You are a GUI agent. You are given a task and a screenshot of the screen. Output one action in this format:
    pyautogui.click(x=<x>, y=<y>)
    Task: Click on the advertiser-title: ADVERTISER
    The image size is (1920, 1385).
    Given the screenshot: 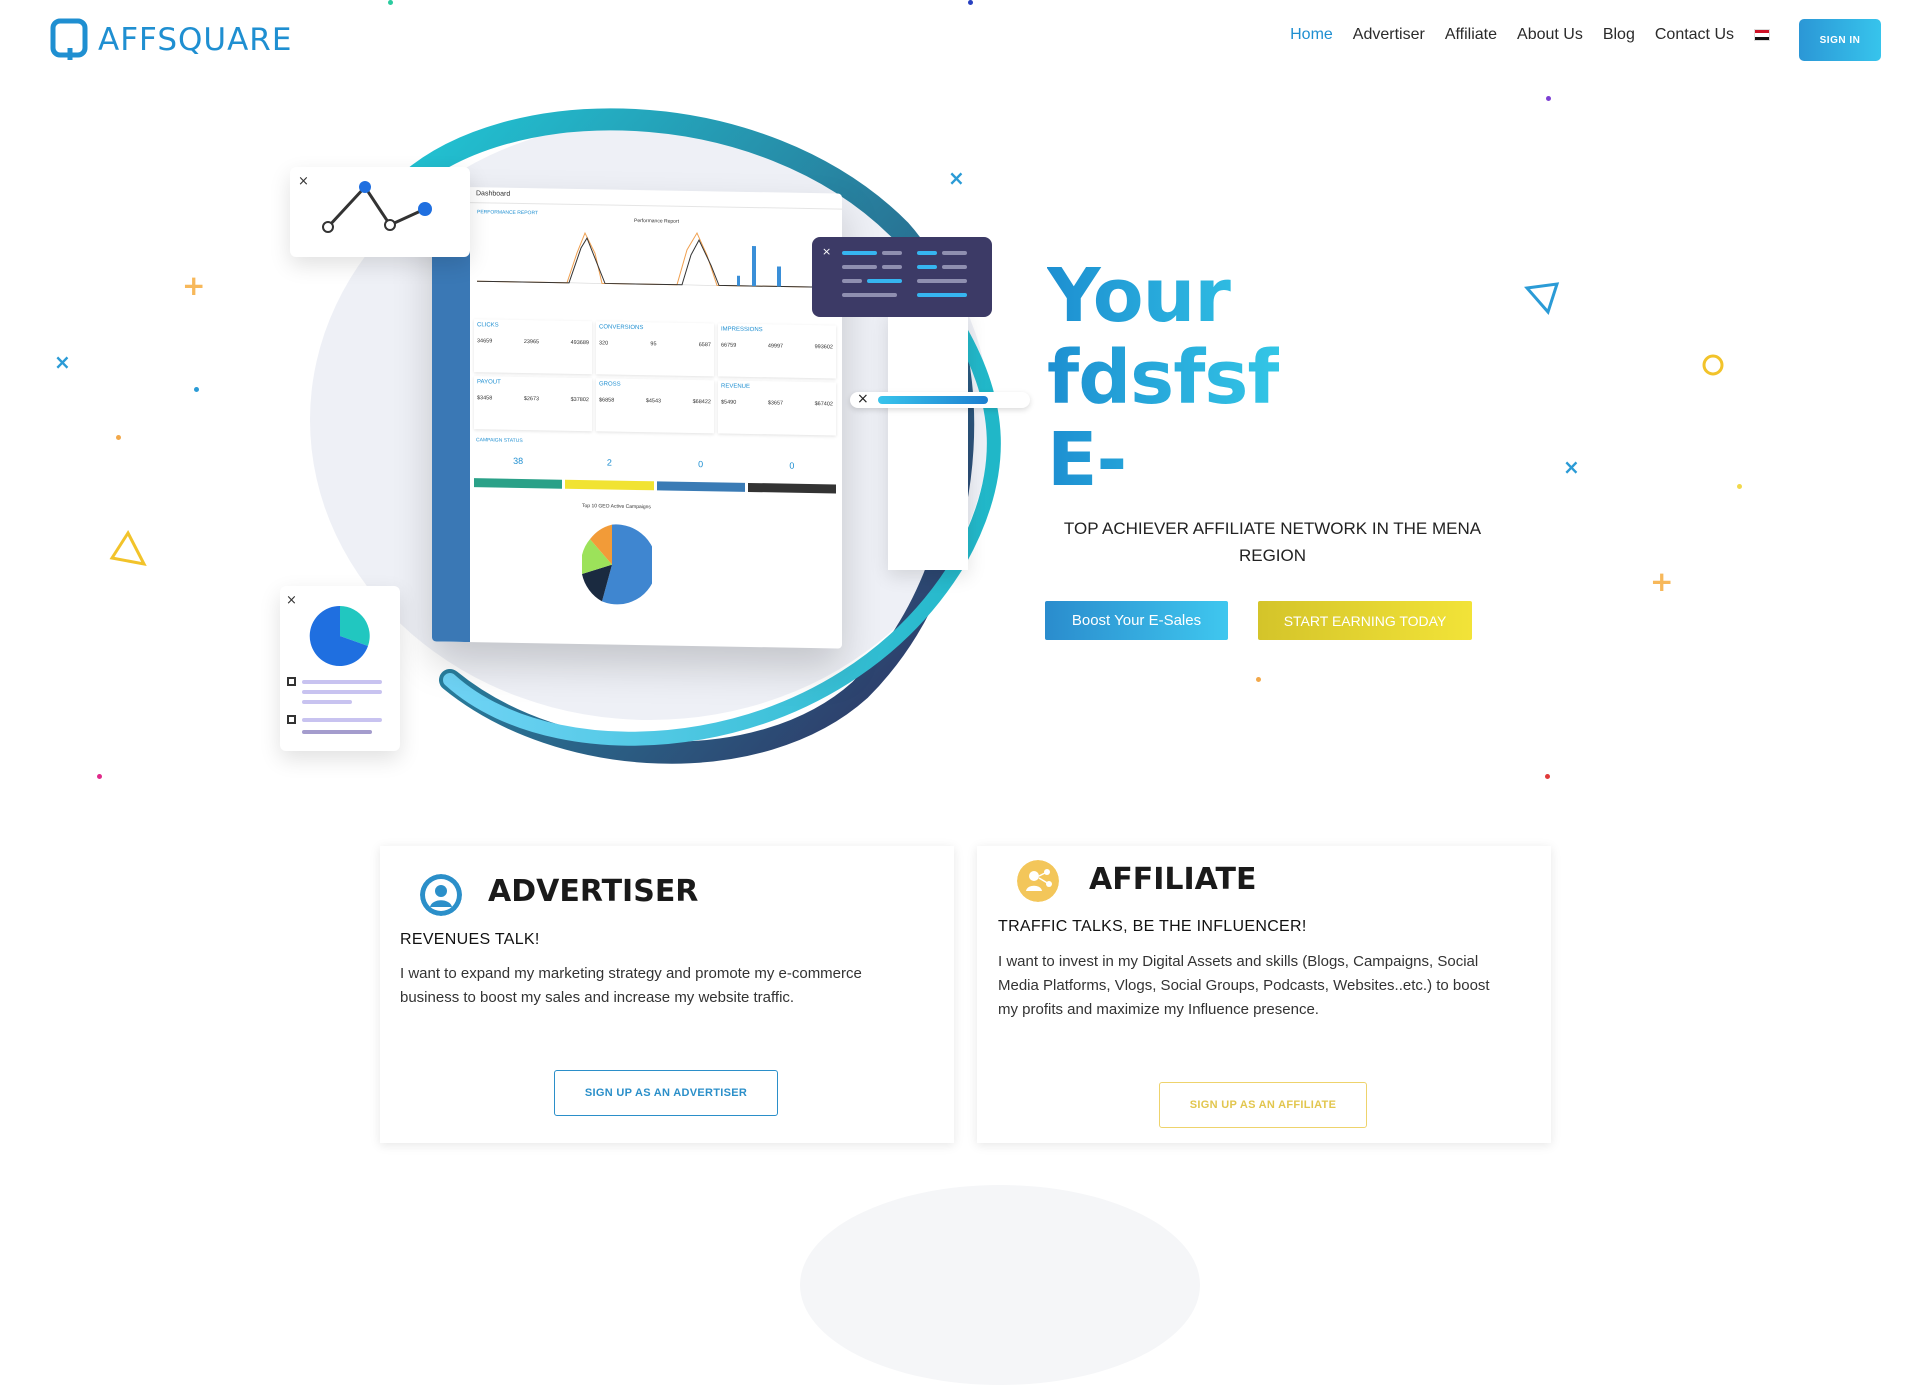 What is the action you would take?
    pyautogui.click(x=593, y=891)
    